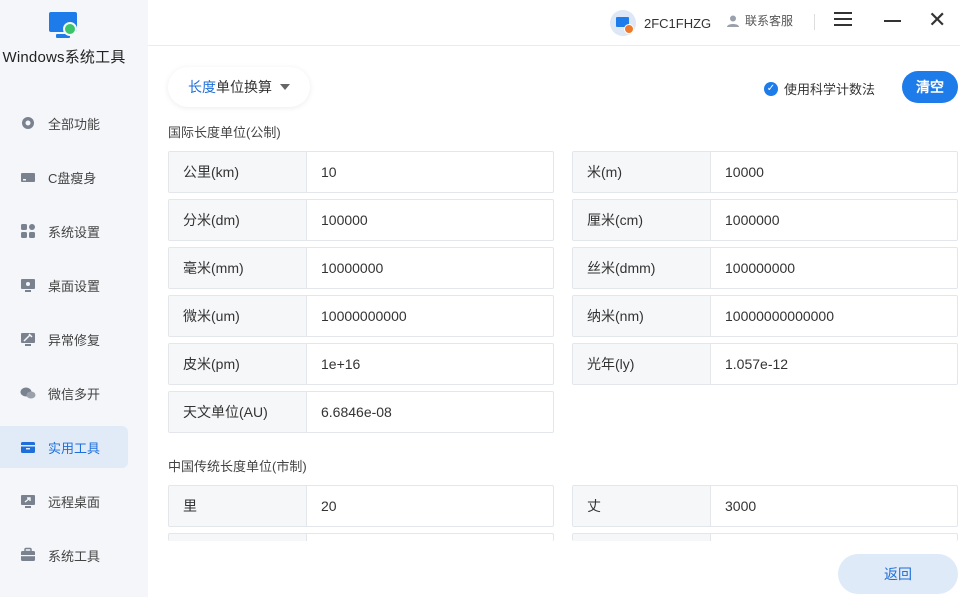 The image size is (960, 597). What do you see at coordinates (830, 89) in the screenshot?
I see `scientific-notation-label: 使用科学计数法` at bounding box center [830, 89].